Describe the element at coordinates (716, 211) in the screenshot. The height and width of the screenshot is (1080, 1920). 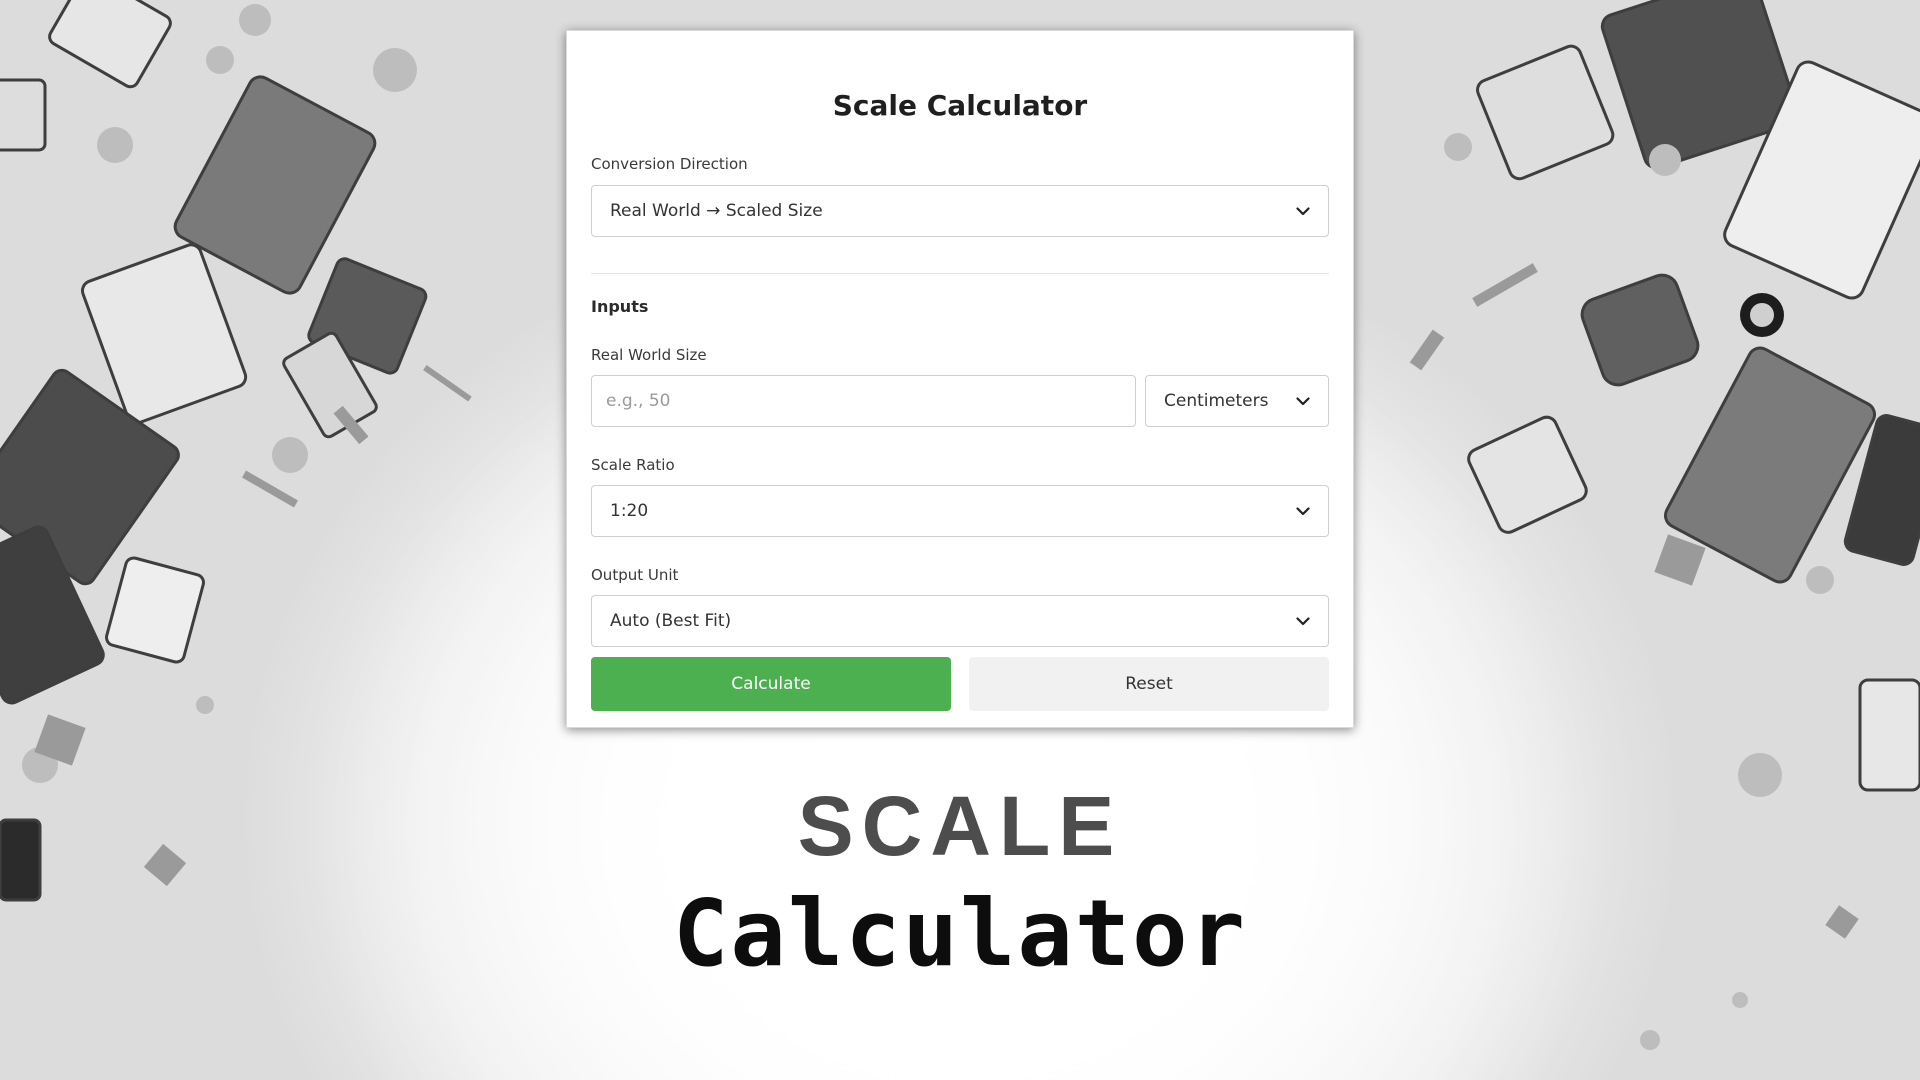
I see `conversion-direction-value: Real World → Scaled Size` at that location.